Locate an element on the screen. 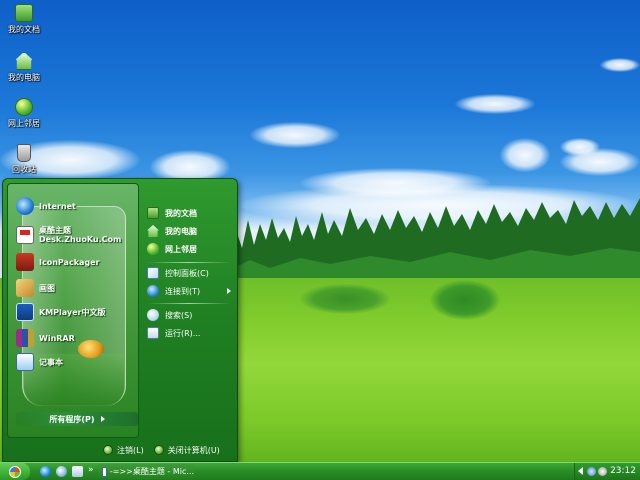  menu-connect-to: 连接到(T) is located at coordinates (173, 291).